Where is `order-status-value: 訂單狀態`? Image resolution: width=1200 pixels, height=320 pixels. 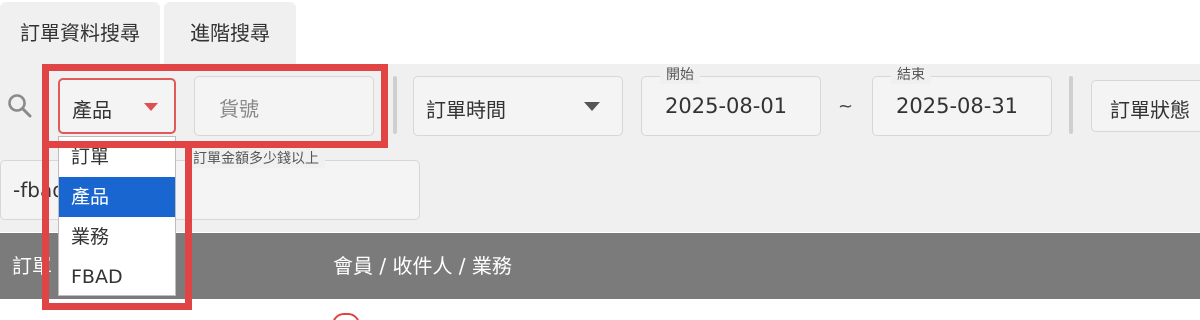 order-status-value: 訂單狀態 is located at coordinates (1150, 110).